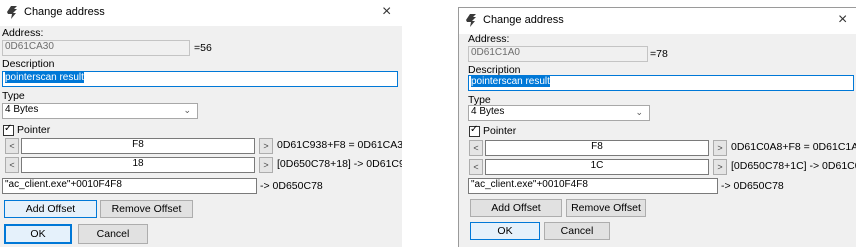  Describe the element at coordinates (203, 48) in the screenshot. I see `address-result: =56` at that location.